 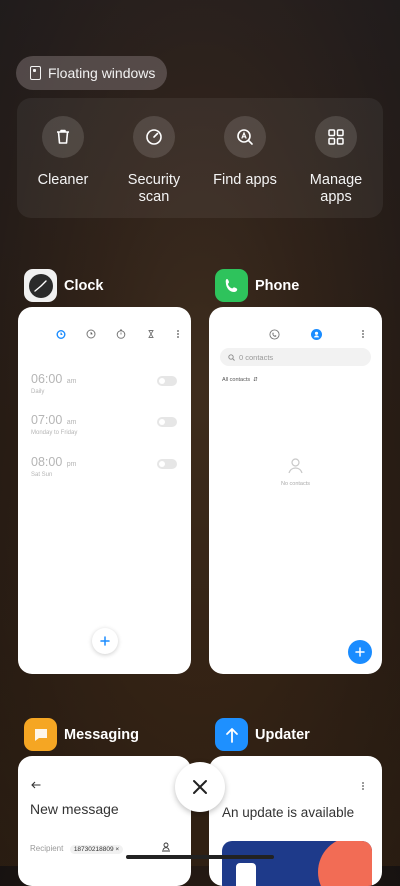 What do you see at coordinates (245, 180) in the screenshot?
I see `find-apps-label: Find apps` at bounding box center [245, 180].